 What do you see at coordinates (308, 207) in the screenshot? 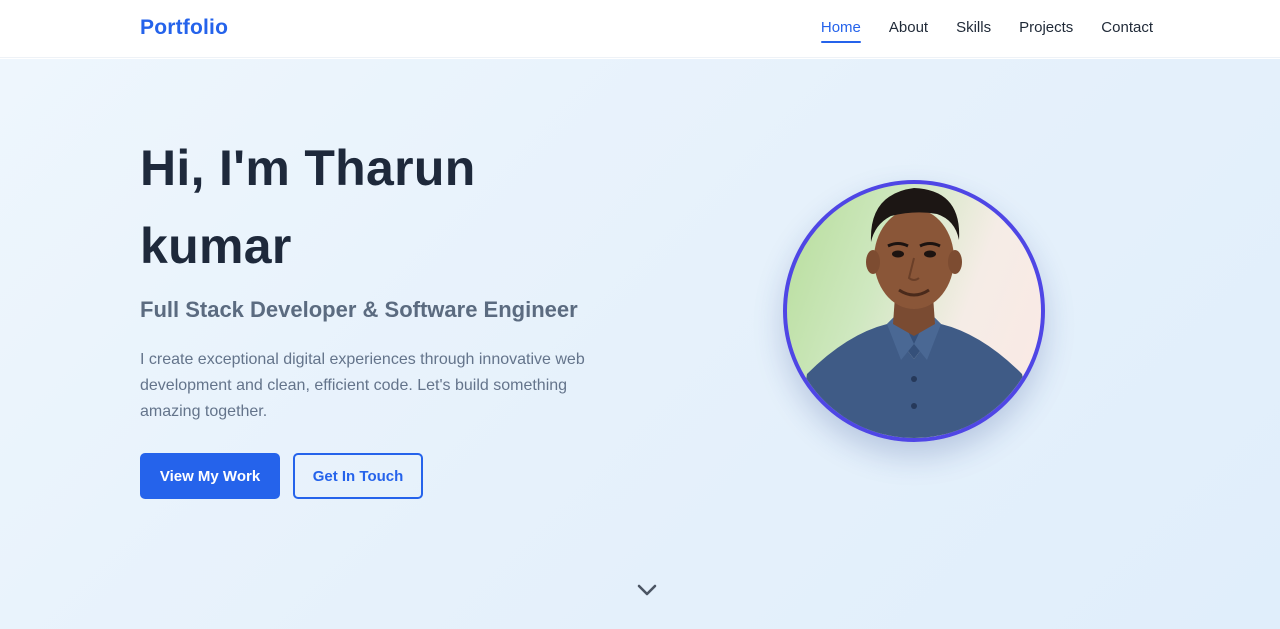
I see `hero-title: Hi, I'm Tharun kumar` at bounding box center [308, 207].